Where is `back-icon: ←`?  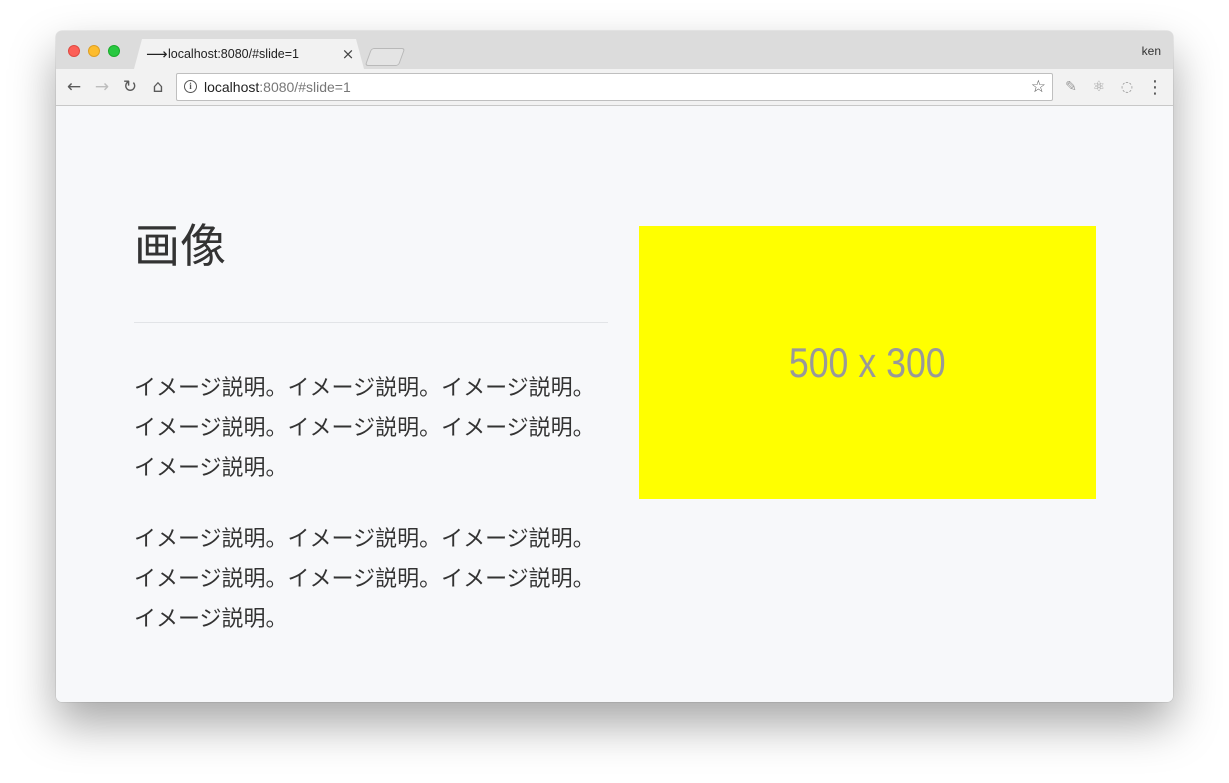 back-icon: ← is located at coordinates (74, 87).